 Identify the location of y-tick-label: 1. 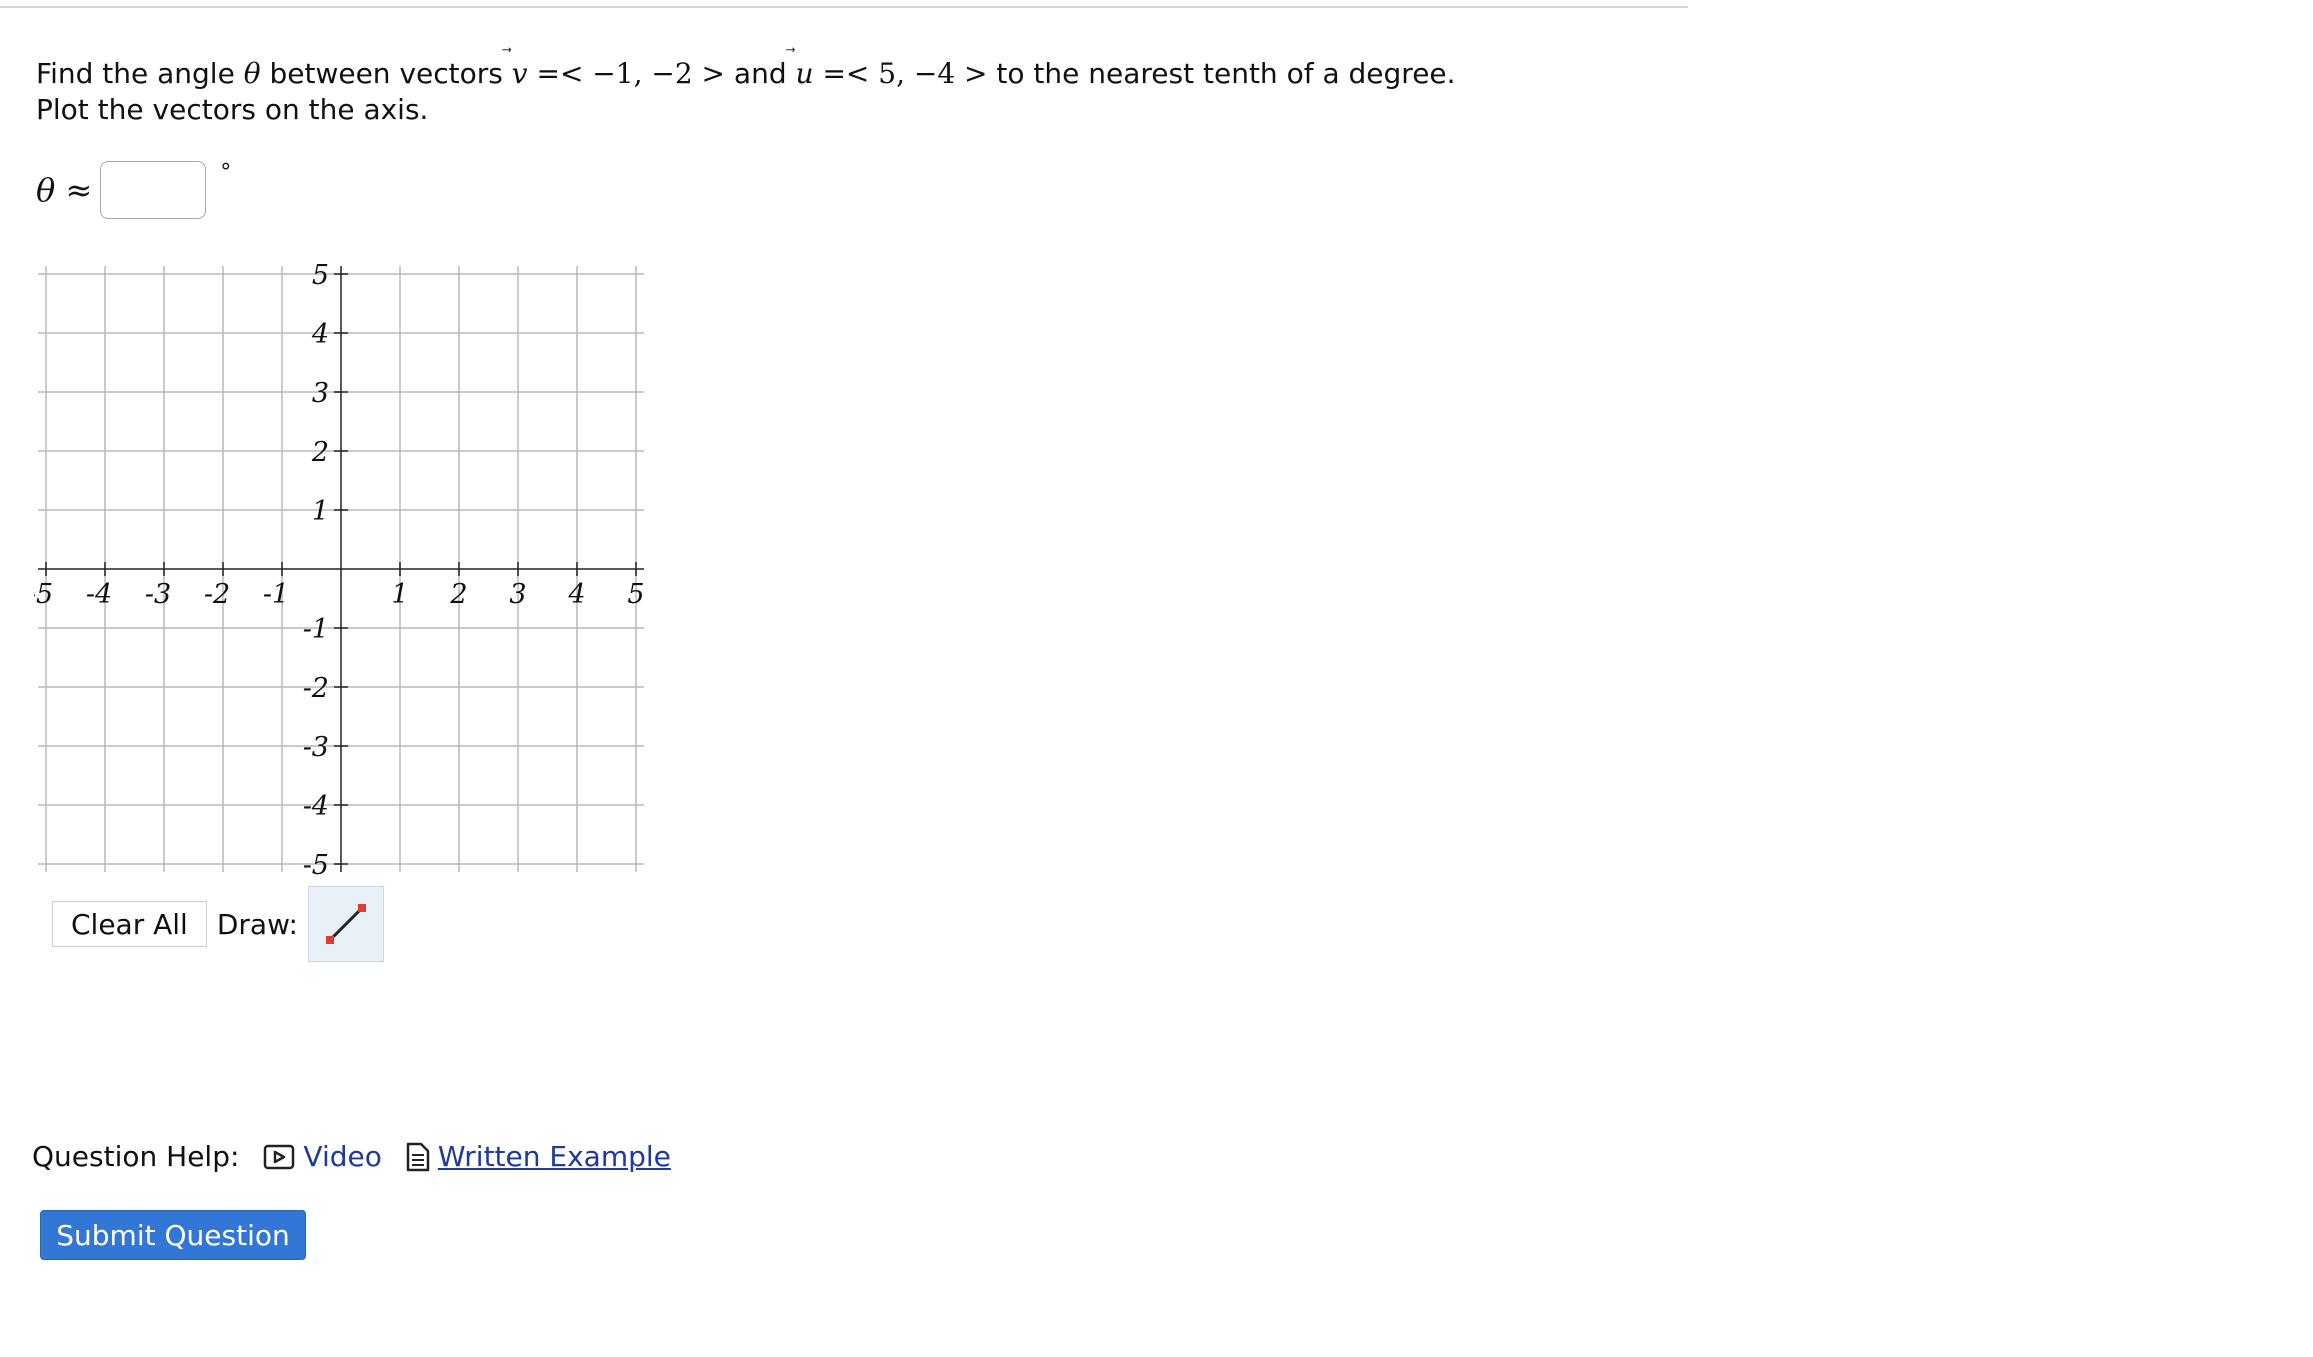
(320, 511).